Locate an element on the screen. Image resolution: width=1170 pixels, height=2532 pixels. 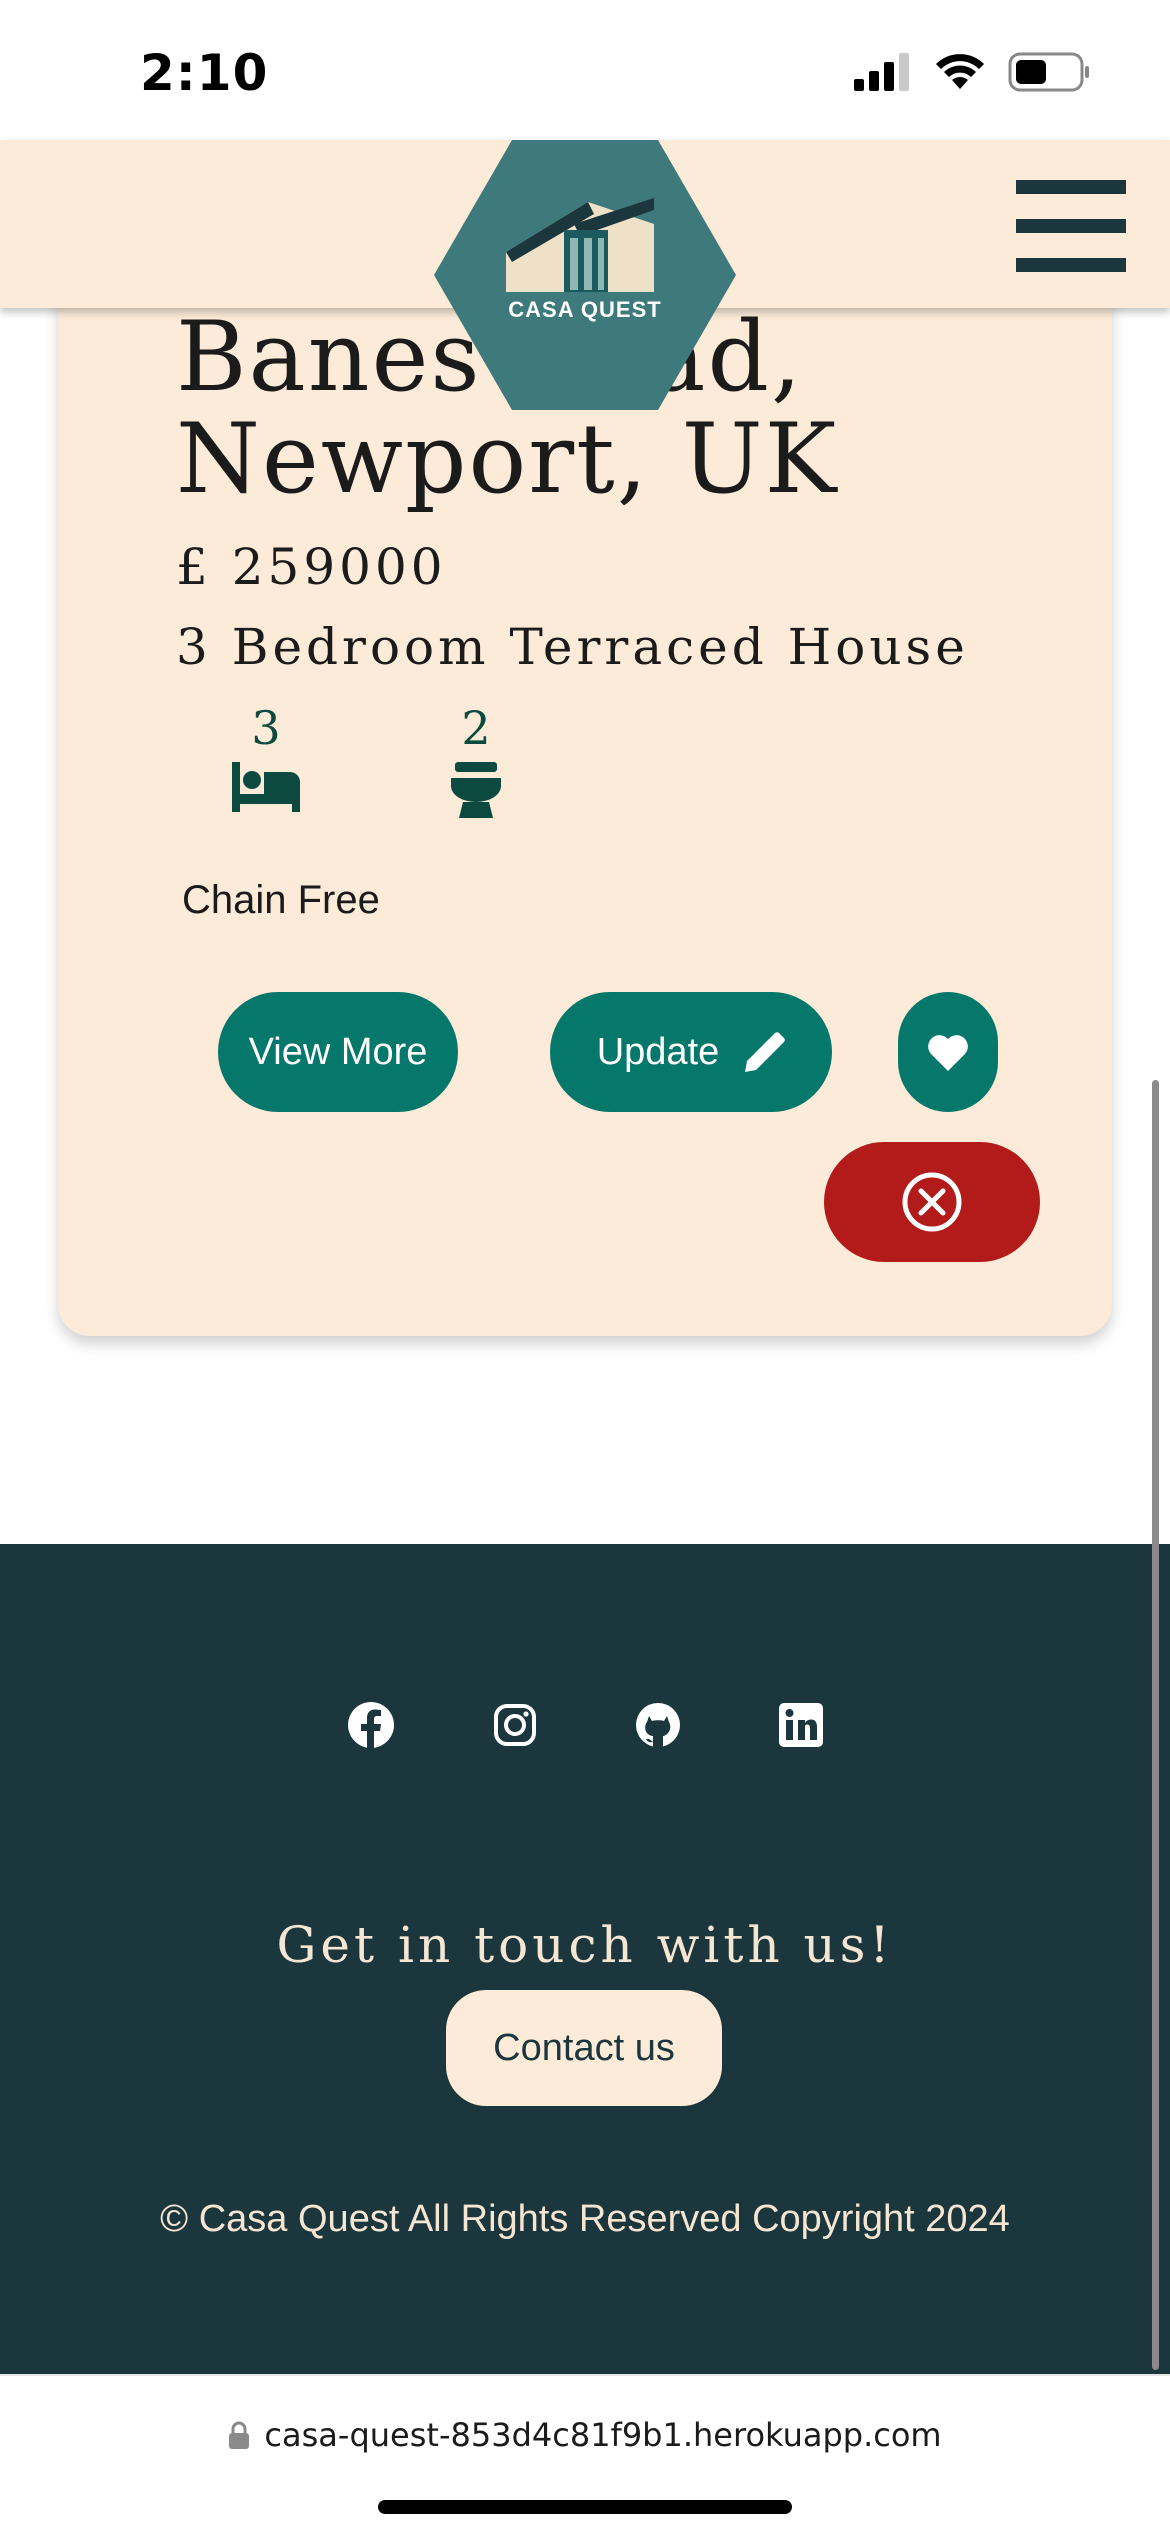
favourite-button is located at coordinates (948, 1052).